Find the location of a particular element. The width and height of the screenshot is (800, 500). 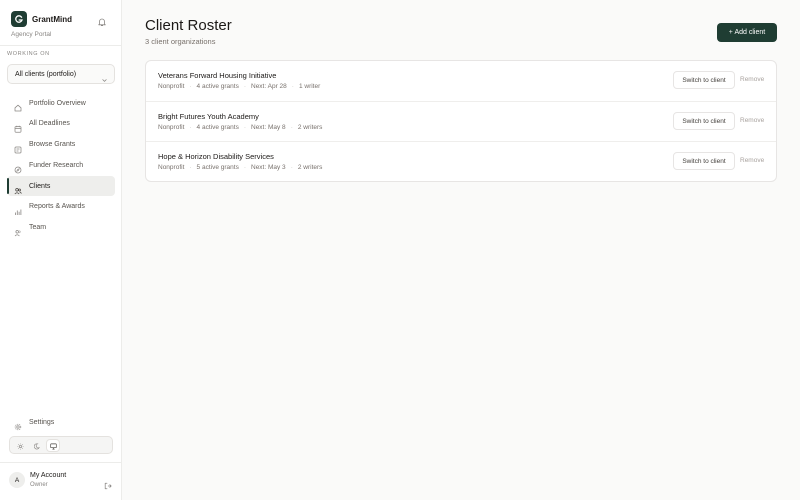

brand: GrantMind is located at coordinates (41, 19).